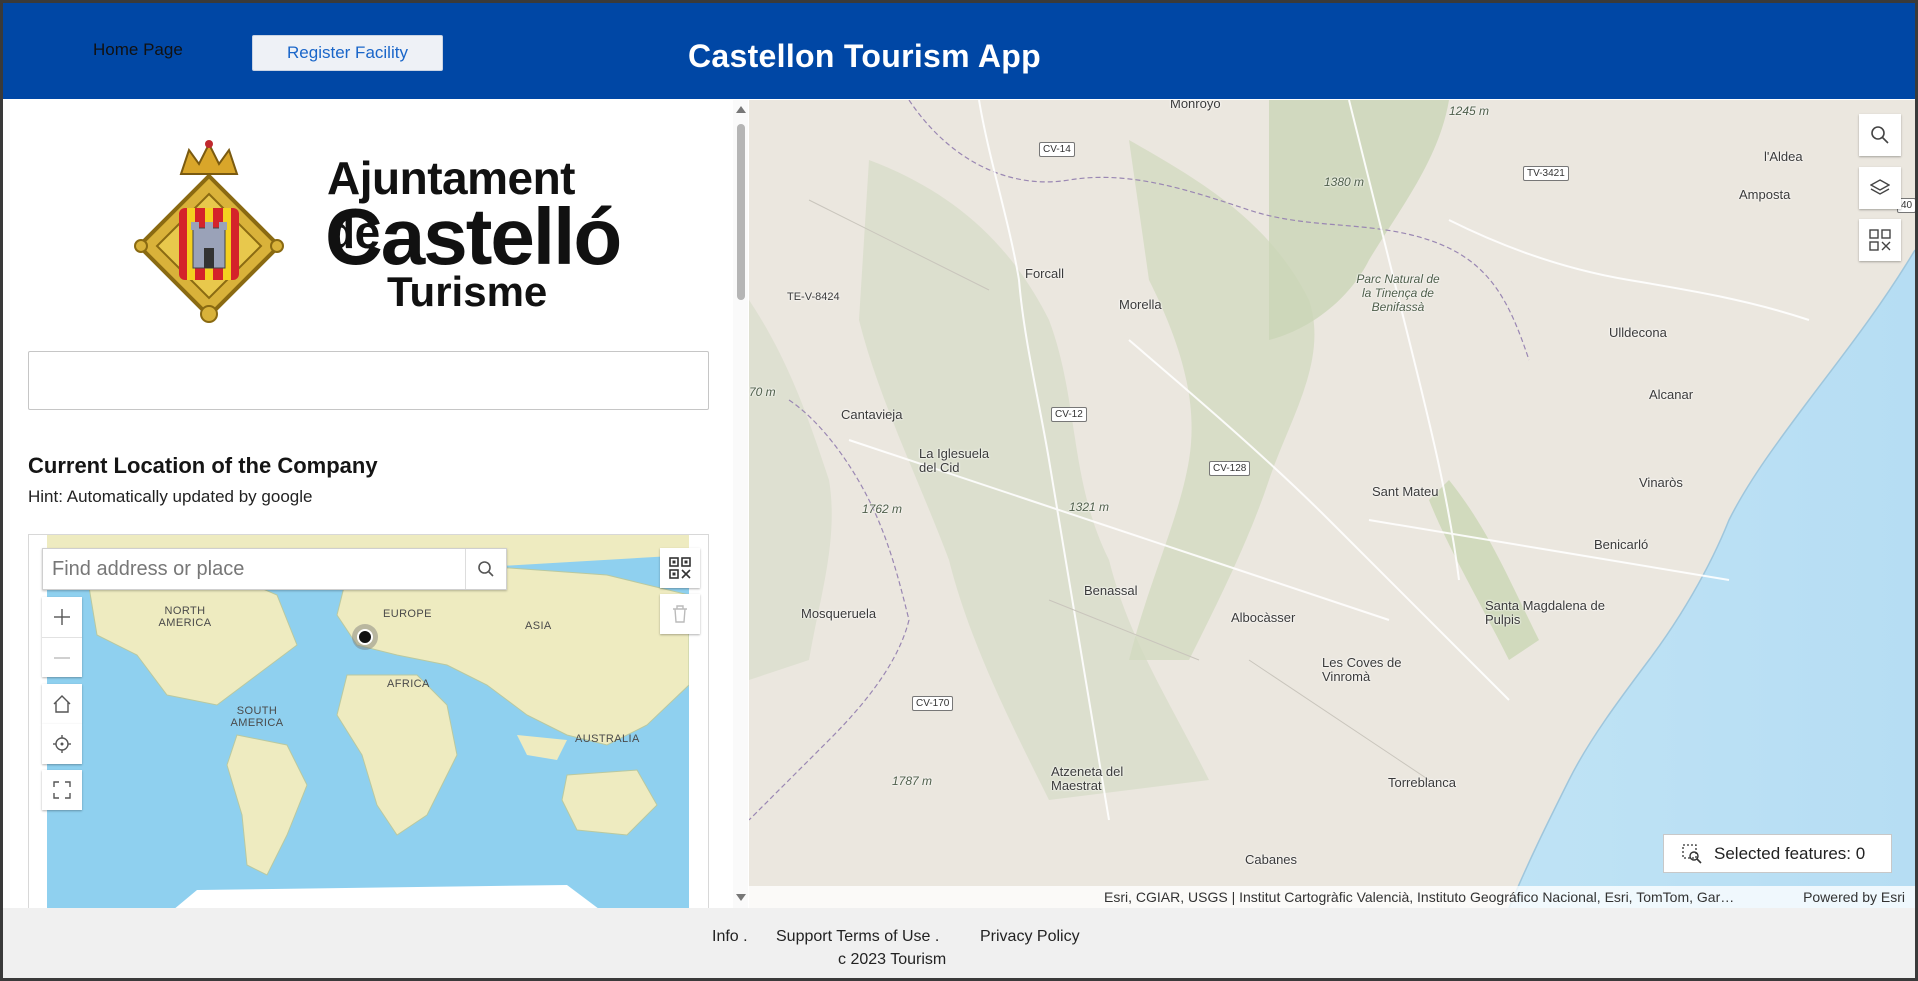 The height and width of the screenshot is (981, 1918). Describe the element at coordinates (1469, 111) in the screenshot. I see `map-elevation-label: 1245 m` at that location.